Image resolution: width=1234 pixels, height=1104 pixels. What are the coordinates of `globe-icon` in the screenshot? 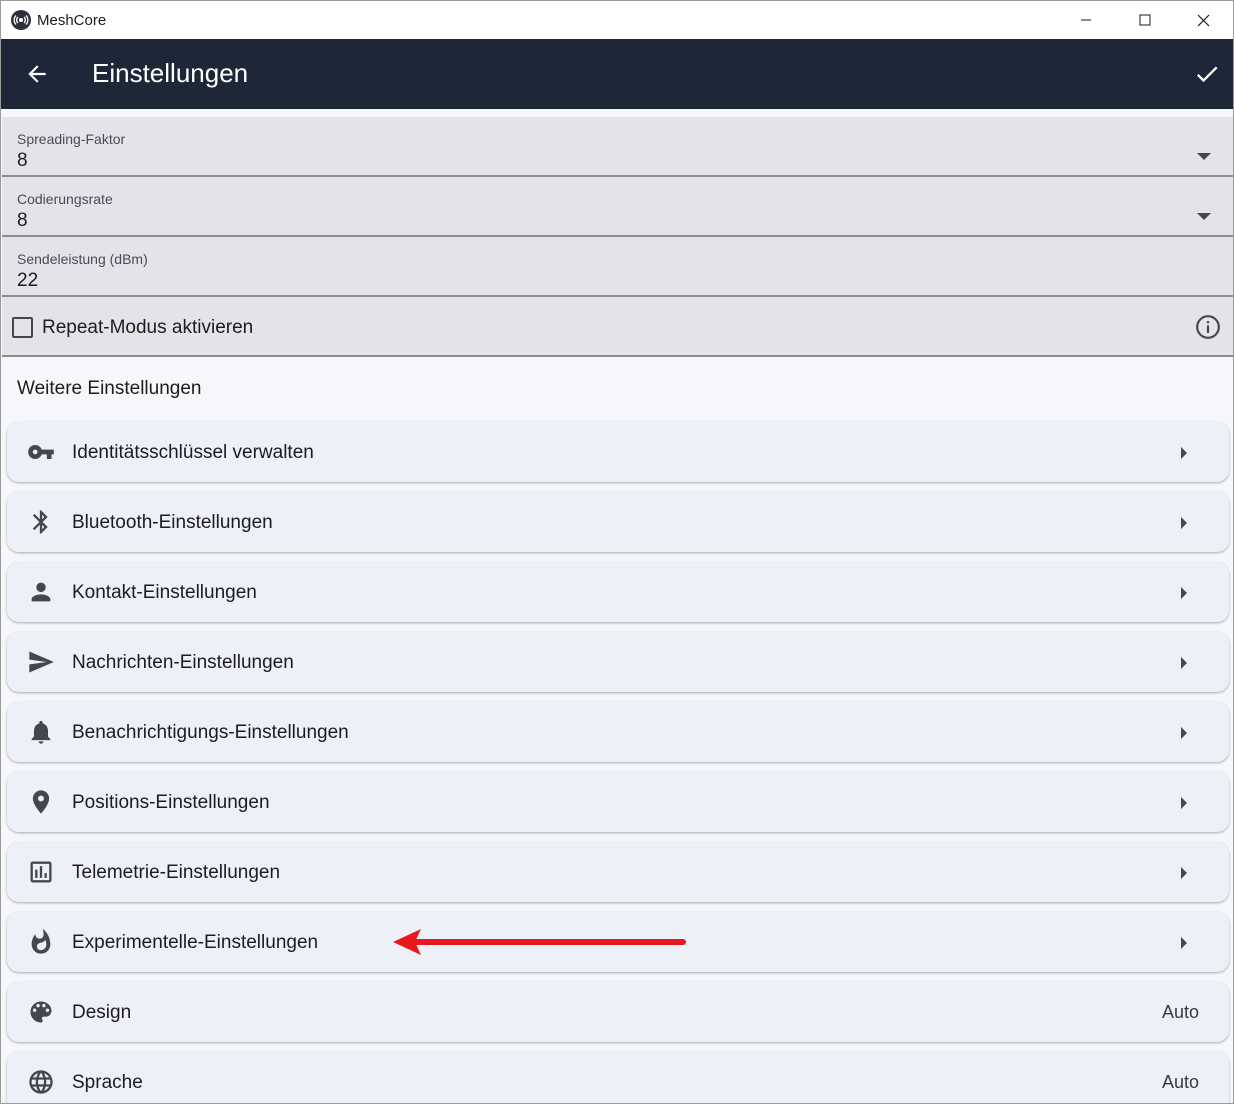 It's located at (41, 1082).